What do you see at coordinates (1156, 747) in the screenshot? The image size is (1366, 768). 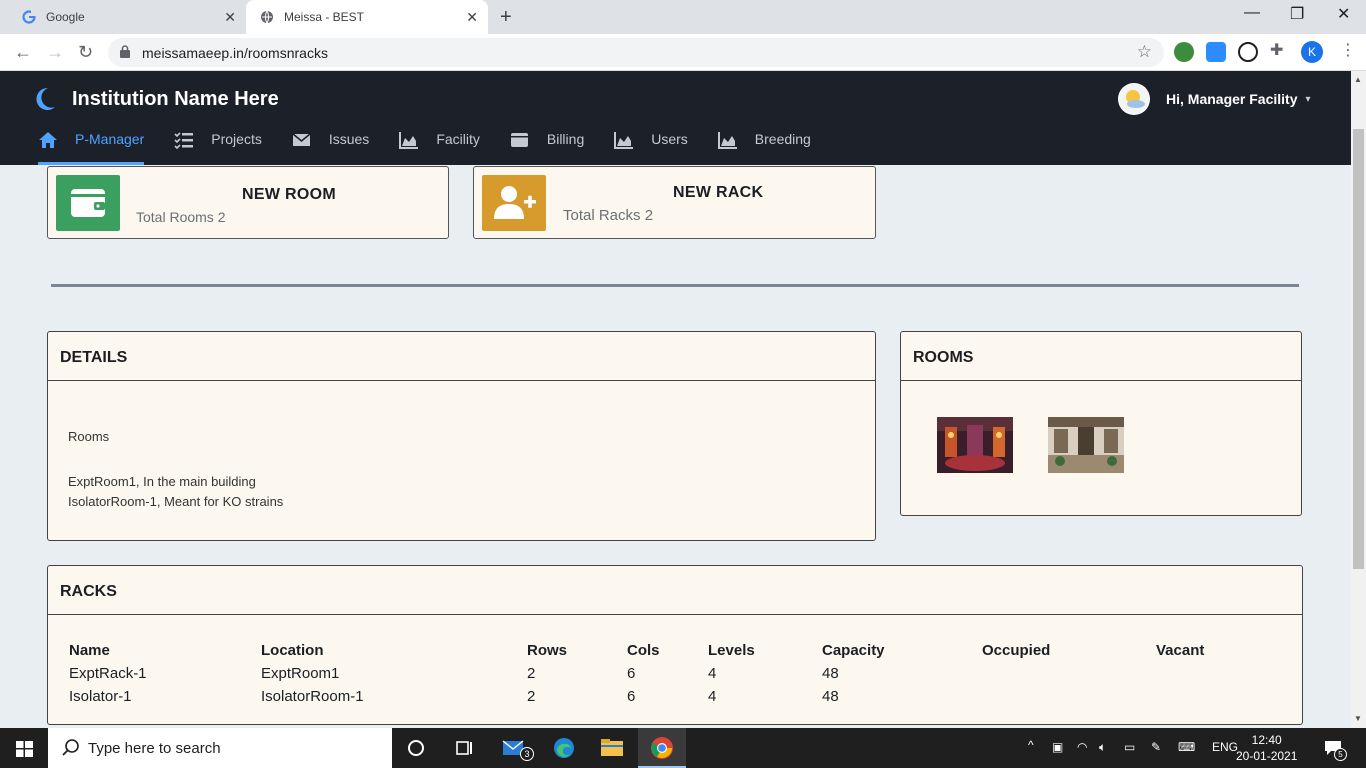 I see `pen-icon: ✎` at bounding box center [1156, 747].